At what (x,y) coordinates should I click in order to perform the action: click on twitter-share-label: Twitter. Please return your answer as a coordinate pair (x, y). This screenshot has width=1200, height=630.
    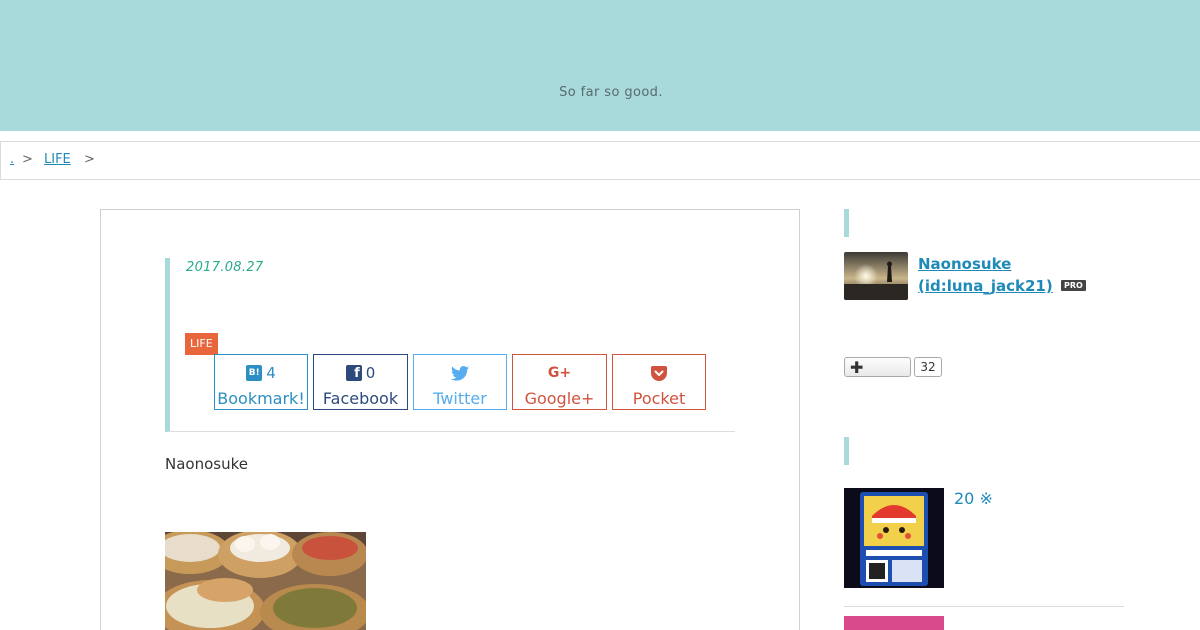
    Looking at the image, I should click on (460, 398).